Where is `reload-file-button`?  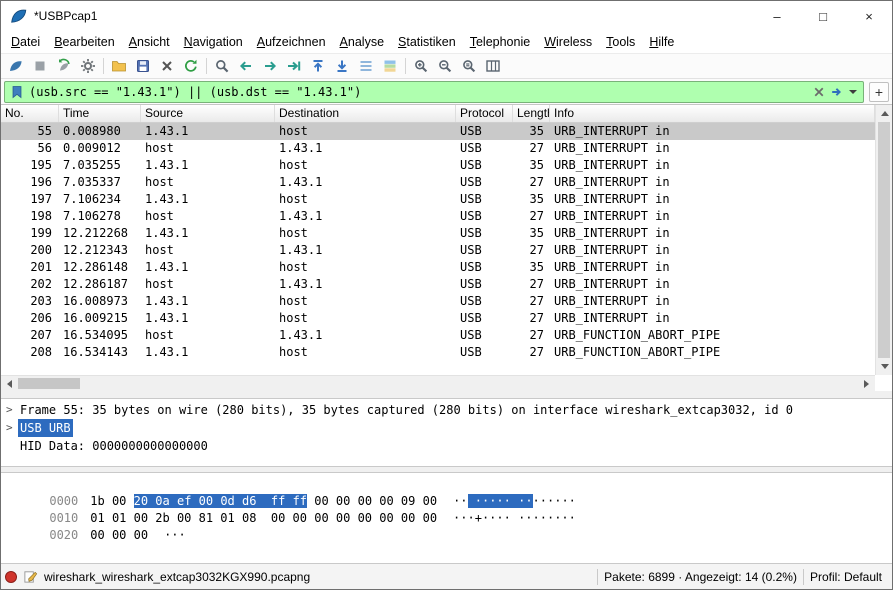 reload-file-button is located at coordinates (191, 66).